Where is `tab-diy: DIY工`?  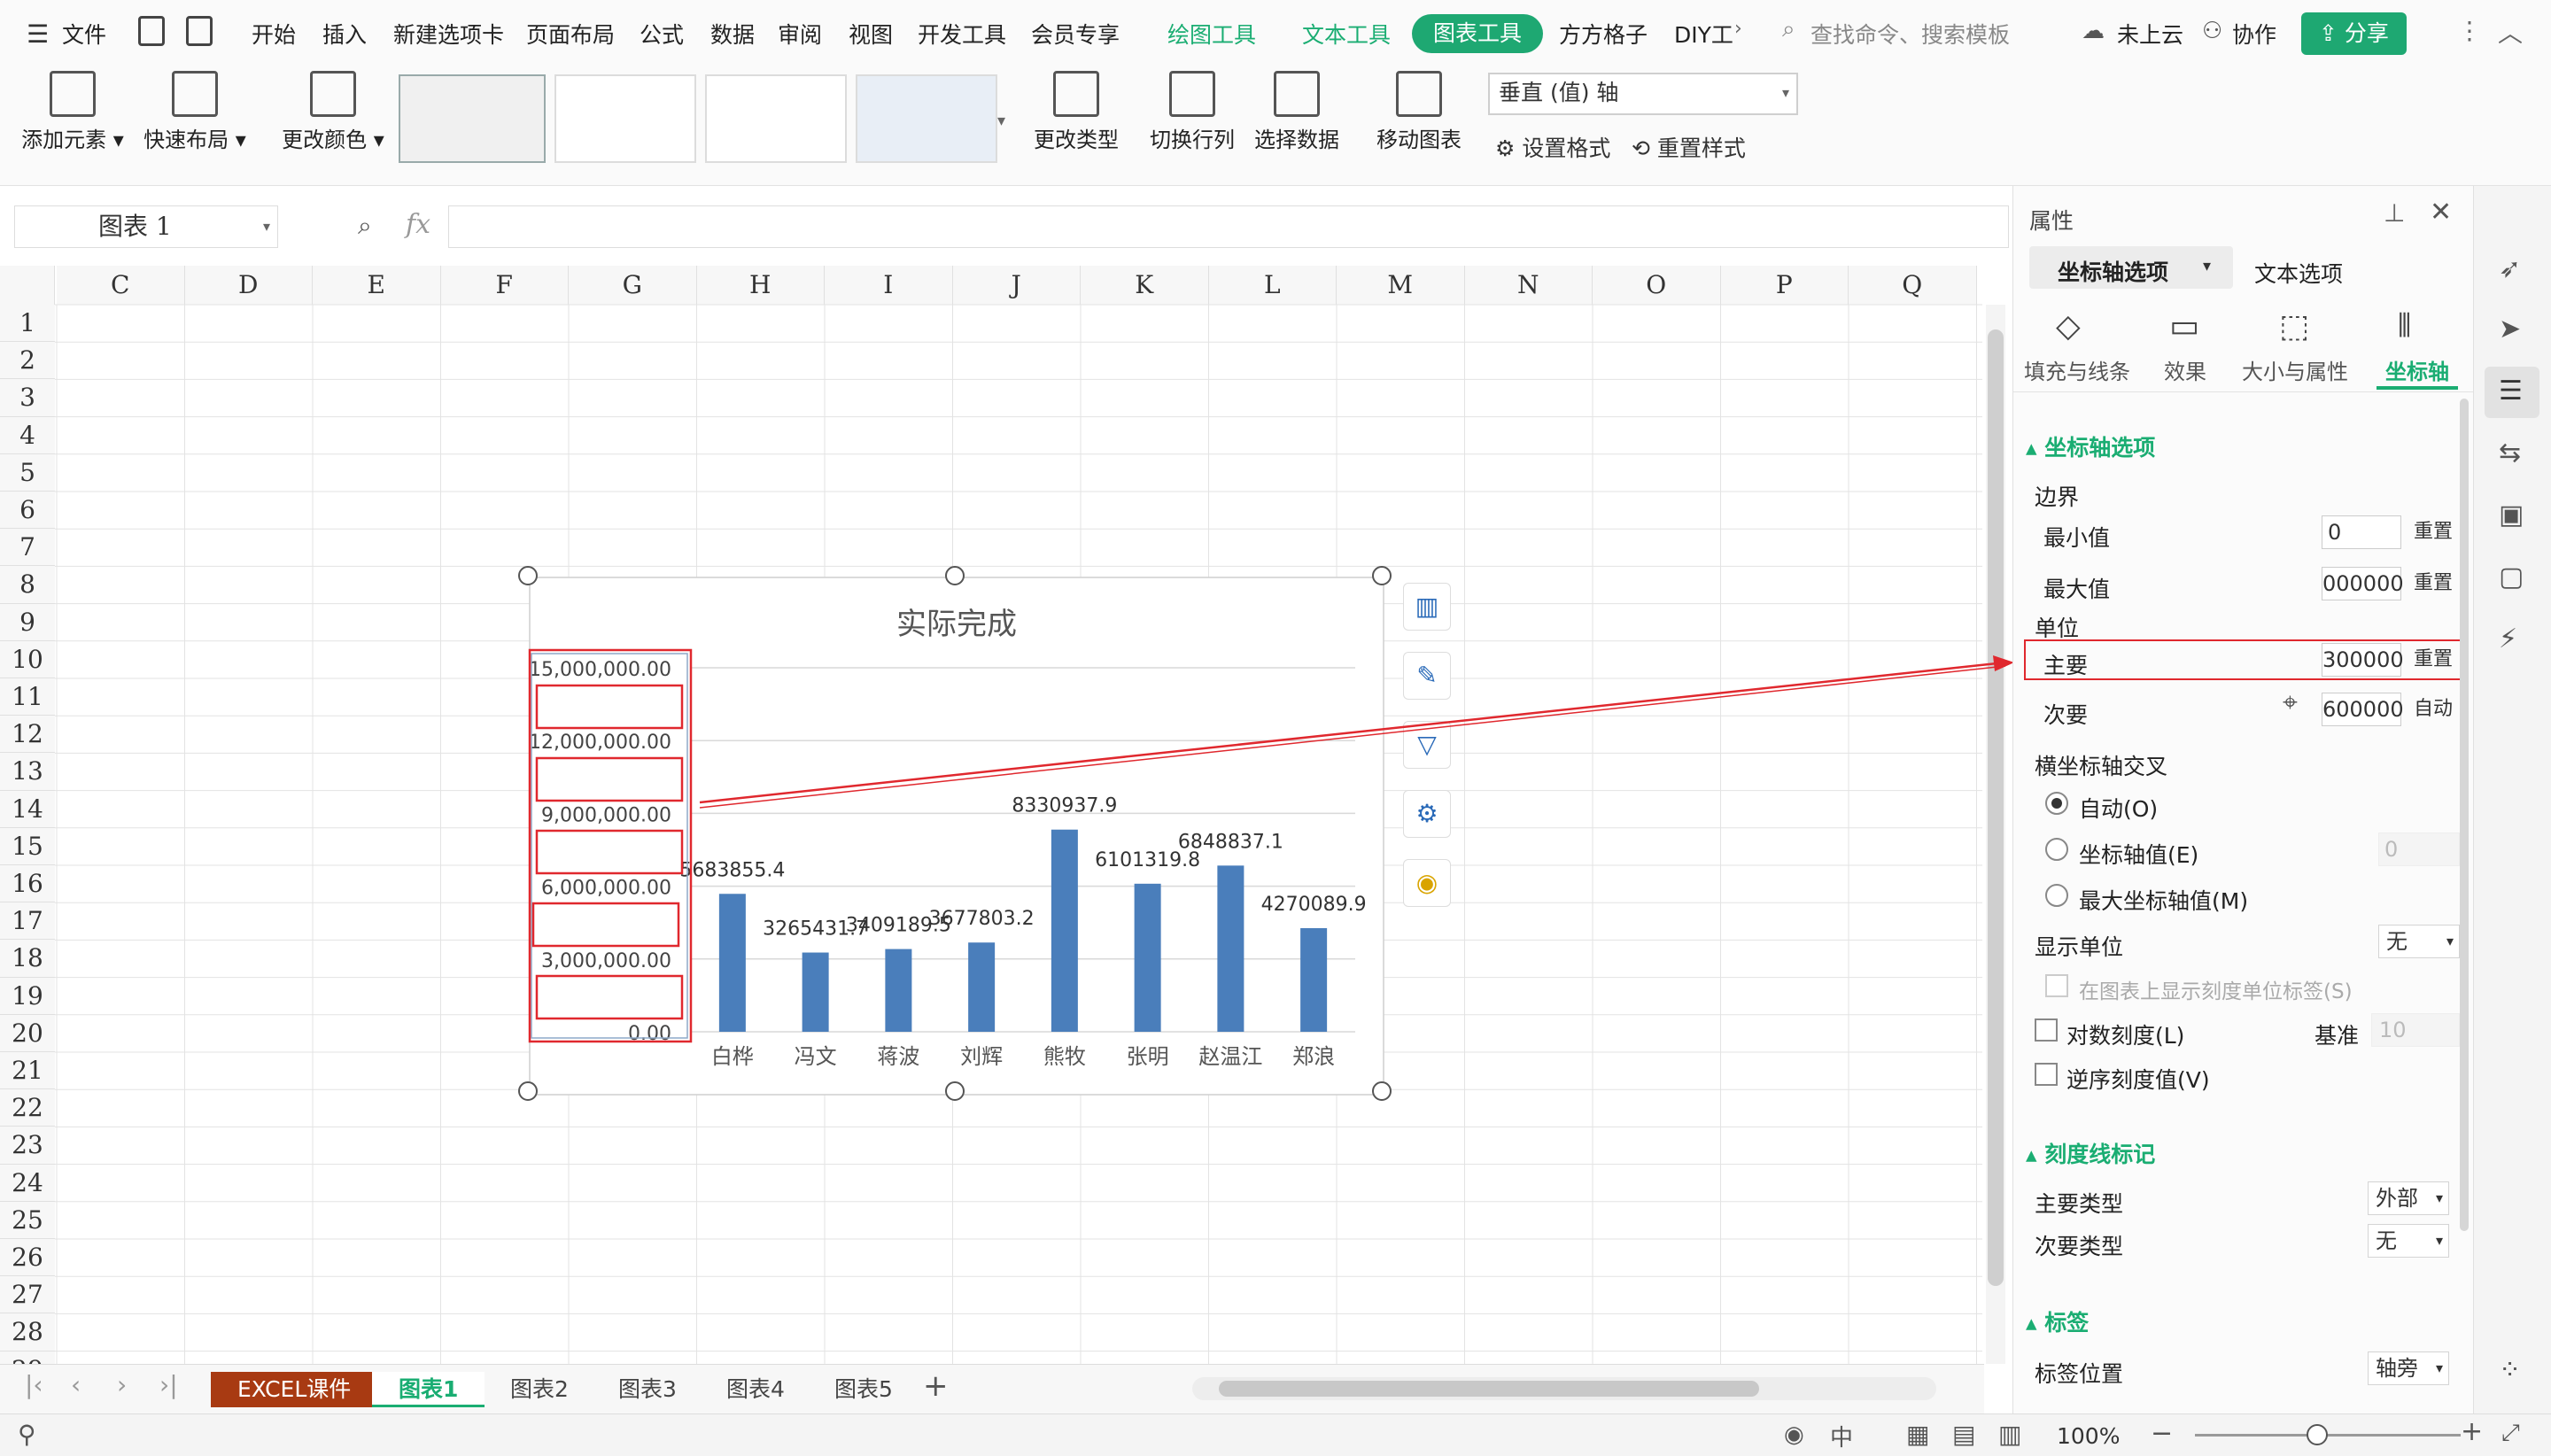
tab-diy: DIY工 is located at coordinates (1703, 34).